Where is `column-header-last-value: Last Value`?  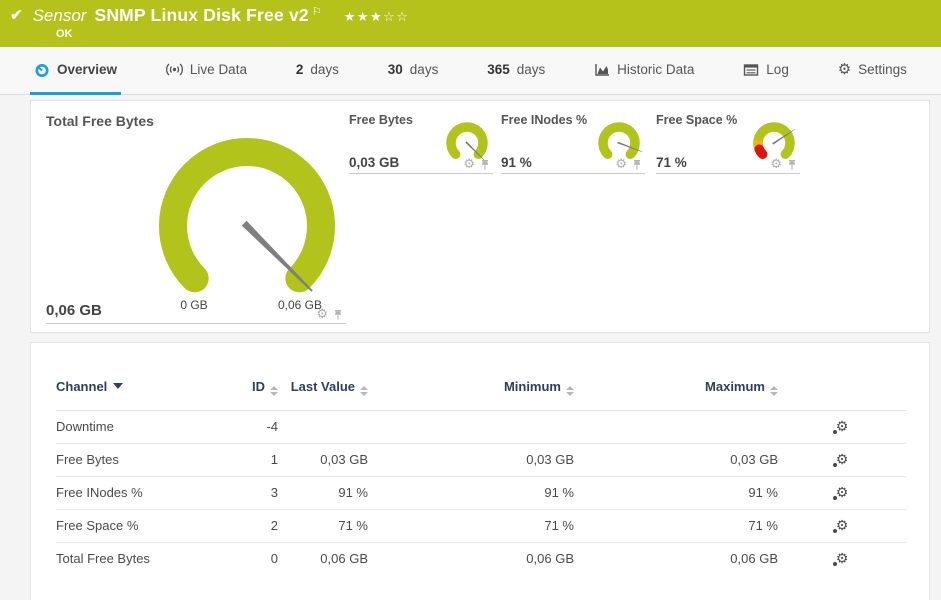
column-header-last-value: Last Value is located at coordinates (323, 392).